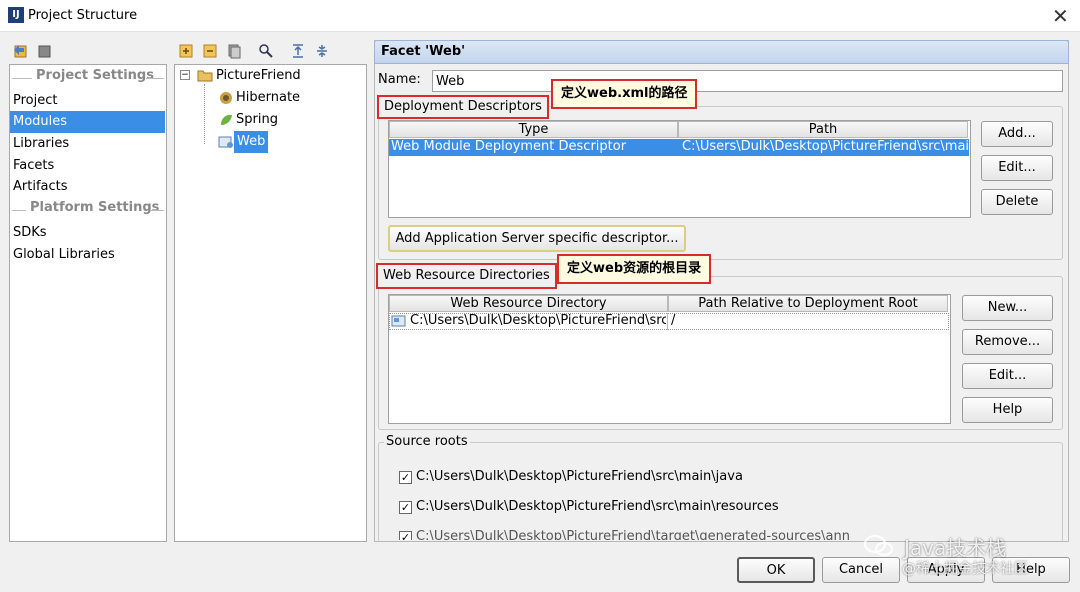  I want to click on tree-item-web: Web, so click(251, 142).